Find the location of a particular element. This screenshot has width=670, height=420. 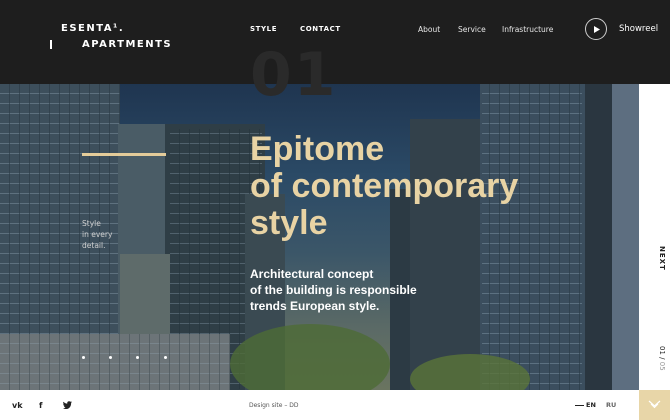

side-note-line: in every is located at coordinates (97, 234).